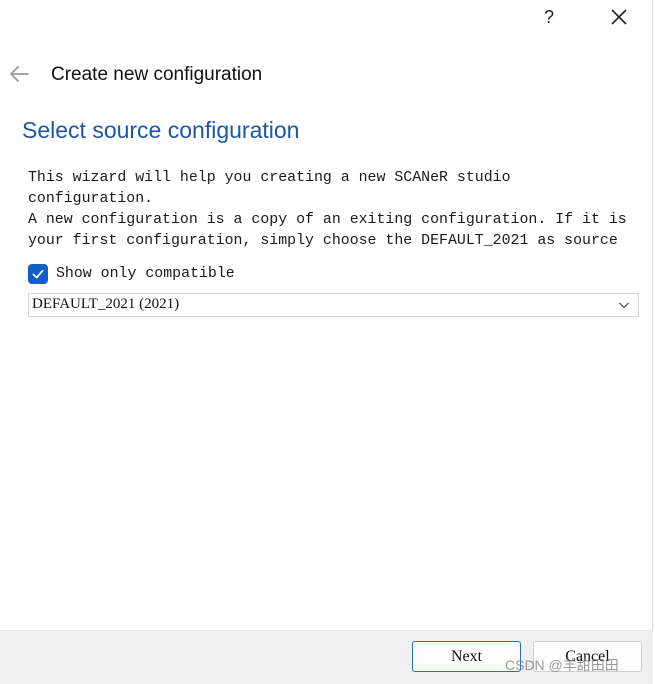 This screenshot has height=684, width=655. I want to click on show-compatible-row: Show only compatible, so click(131, 274).